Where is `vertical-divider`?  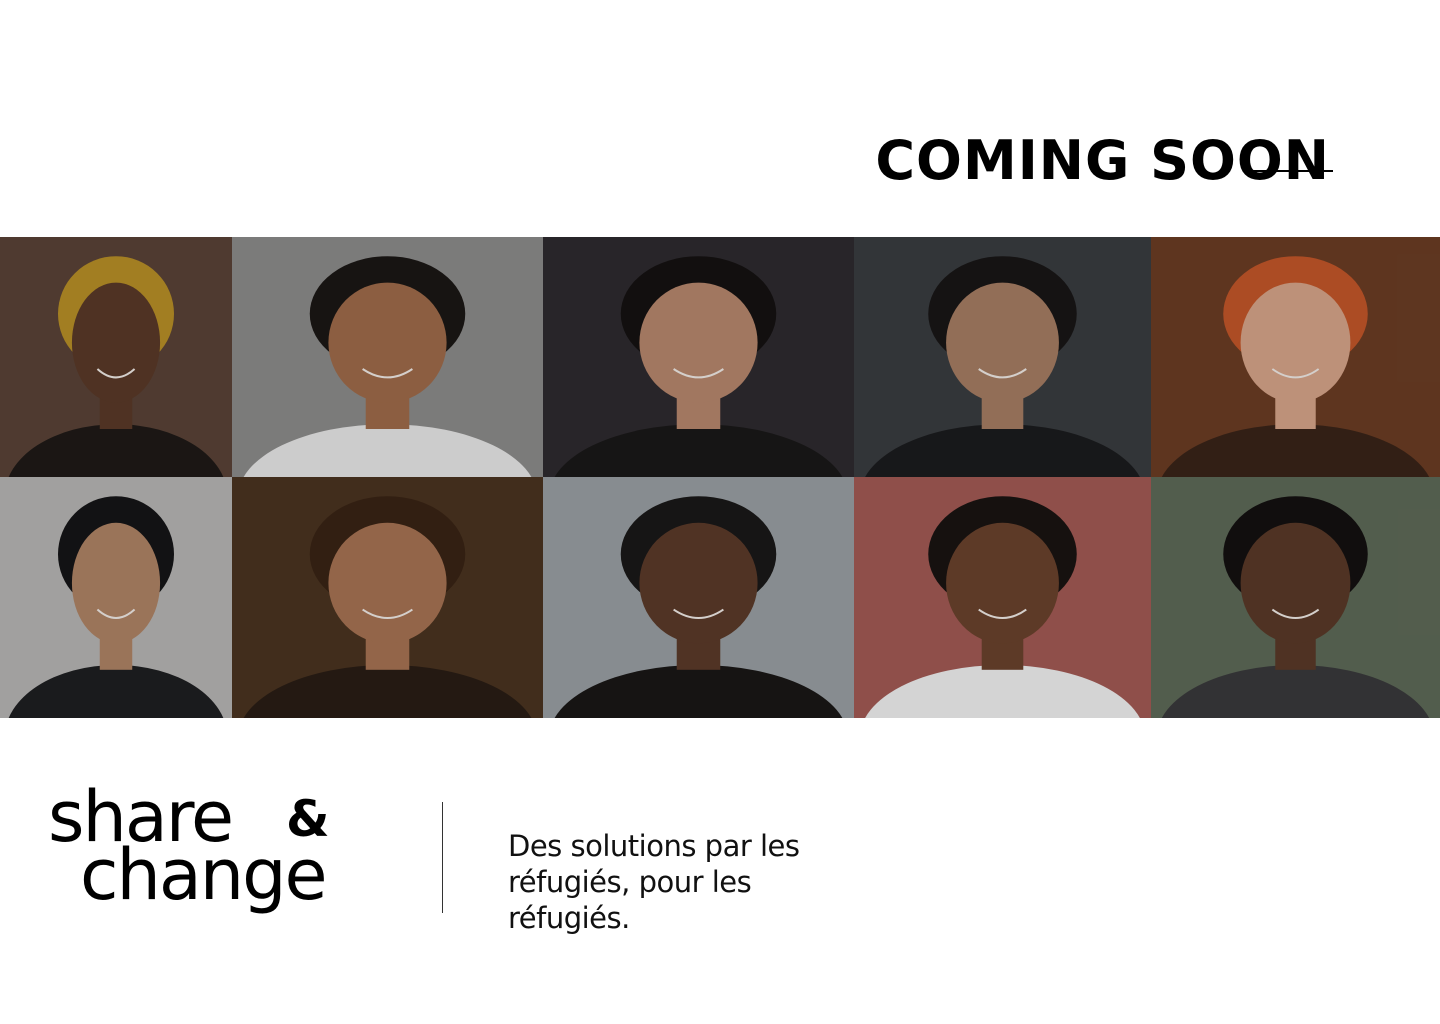
vertical-divider is located at coordinates (442, 857).